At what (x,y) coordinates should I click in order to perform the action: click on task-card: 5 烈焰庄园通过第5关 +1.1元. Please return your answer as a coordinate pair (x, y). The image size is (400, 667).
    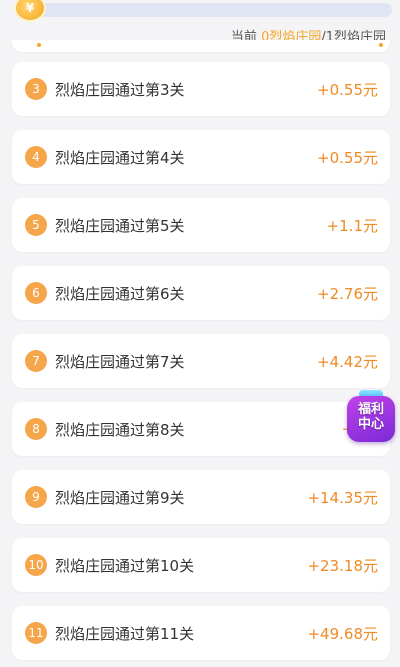
    Looking at the image, I should click on (201, 225).